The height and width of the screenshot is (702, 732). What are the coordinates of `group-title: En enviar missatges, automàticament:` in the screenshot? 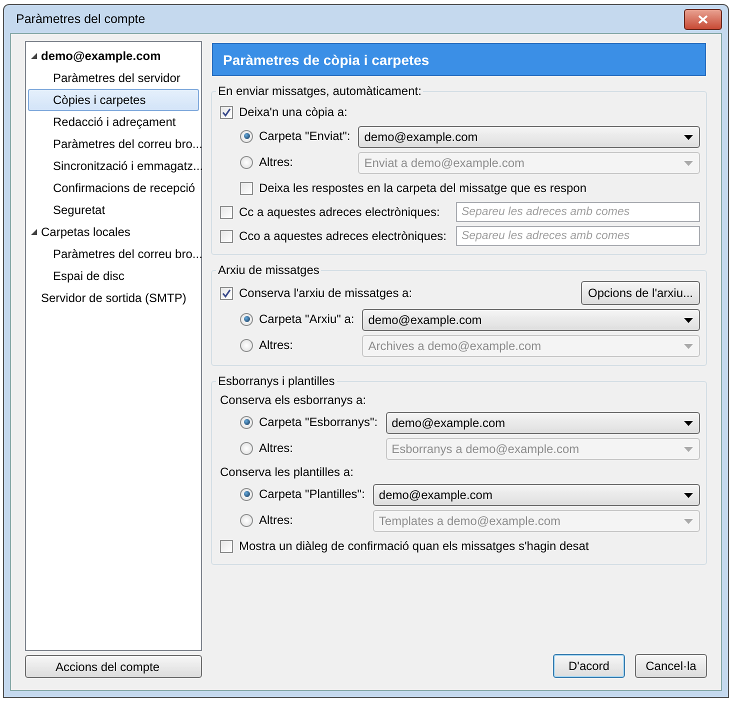 It's located at (319, 91).